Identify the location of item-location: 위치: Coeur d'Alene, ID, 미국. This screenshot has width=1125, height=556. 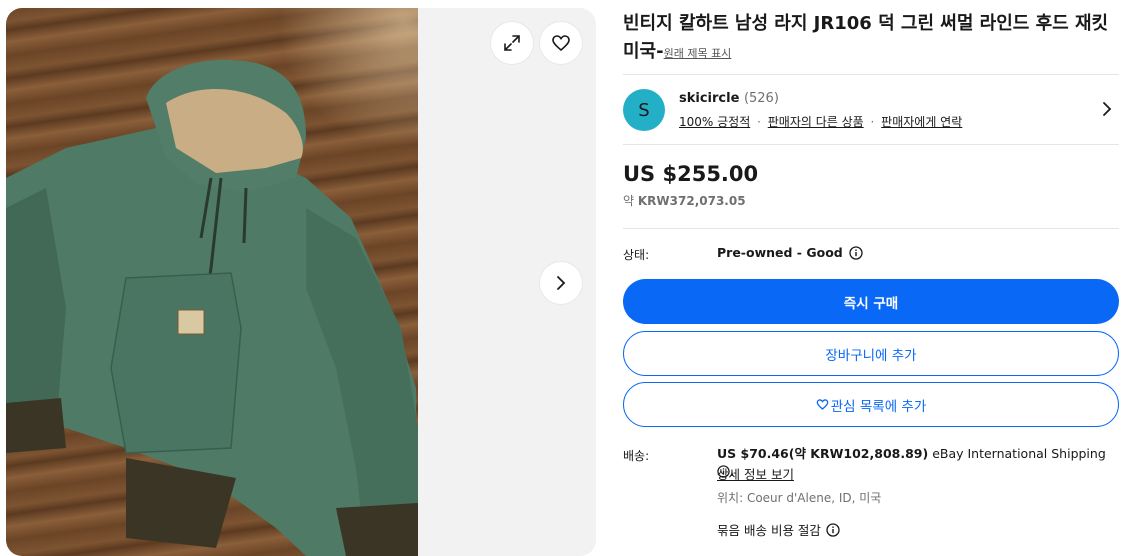
(799, 498).